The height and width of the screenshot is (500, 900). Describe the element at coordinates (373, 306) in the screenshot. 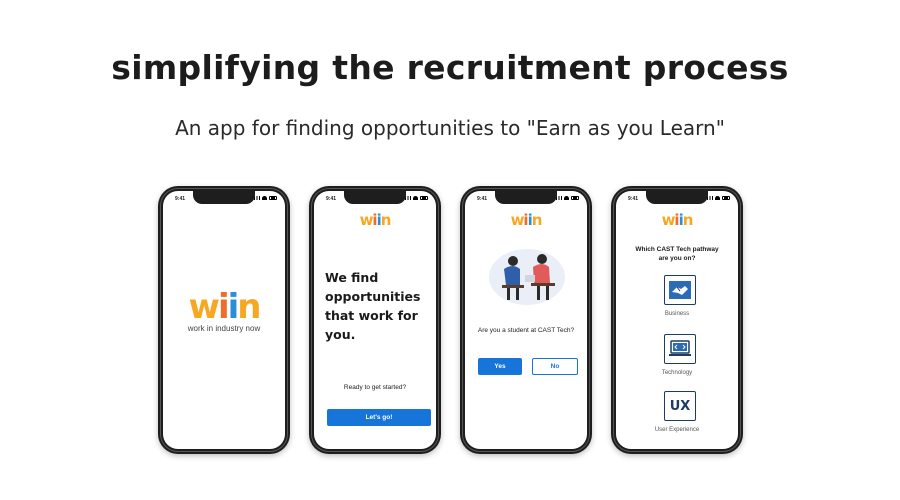

I see `hero-heading: We find opportunities that work for you.` at that location.